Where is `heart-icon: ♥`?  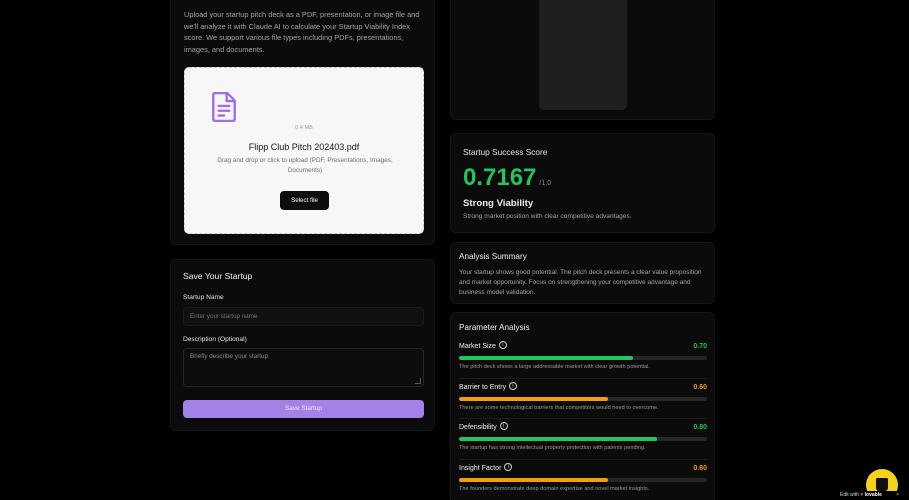
heart-icon: ♥ is located at coordinates (862, 495).